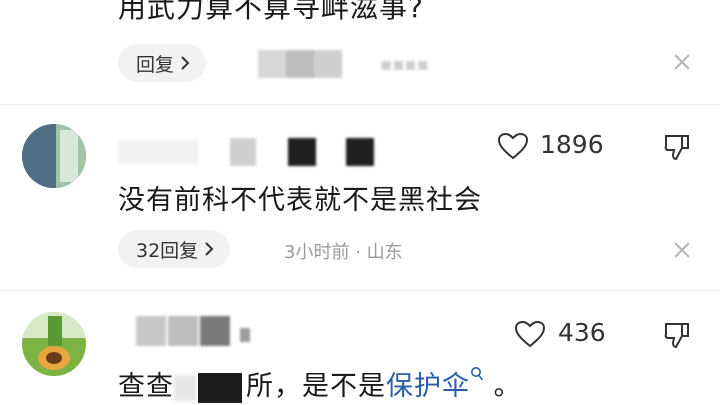 The image size is (720, 405). What do you see at coordinates (572, 144) in the screenshot?
I see `like-count: 1896` at bounding box center [572, 144].